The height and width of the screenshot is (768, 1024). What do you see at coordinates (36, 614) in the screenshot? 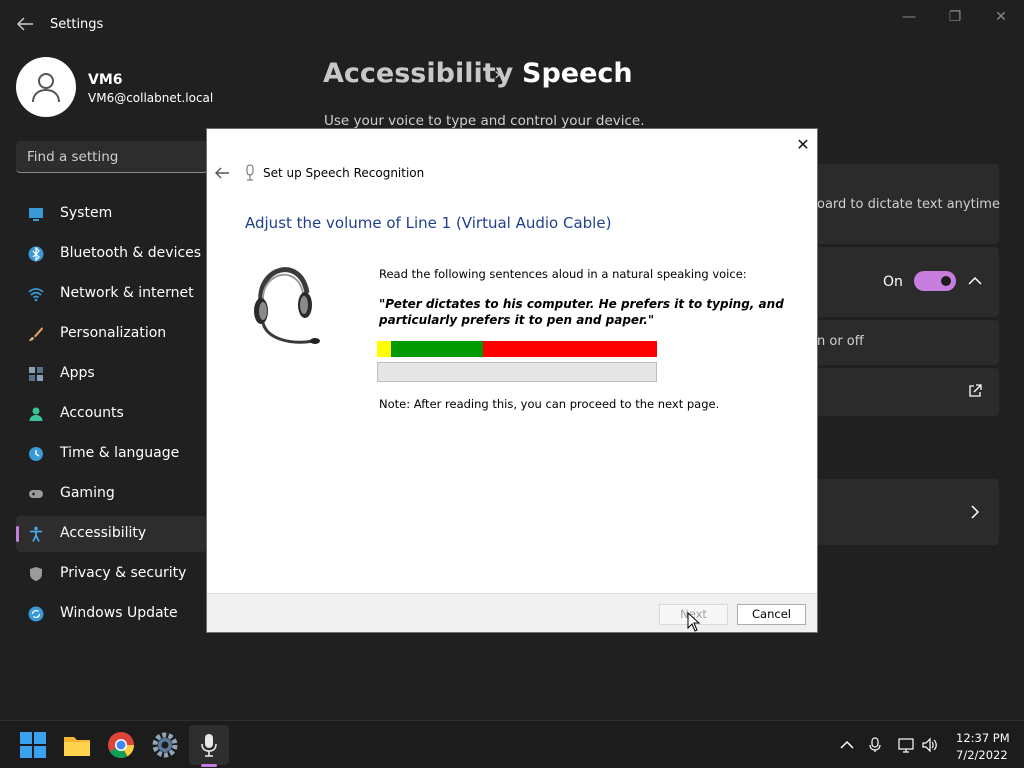
I see `update-icon` at bounding box center [36, 614].